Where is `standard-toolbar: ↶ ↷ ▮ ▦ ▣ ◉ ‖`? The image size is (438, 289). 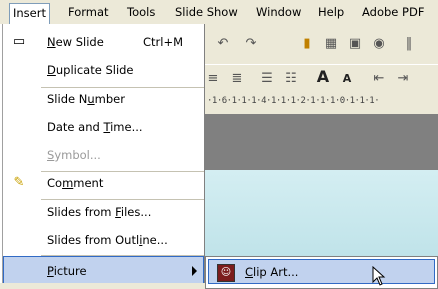
standard-toolbar: ↶ ↷ ▮ ▦ ▣ ◉ ‖ is located at coordinates (321, 44).